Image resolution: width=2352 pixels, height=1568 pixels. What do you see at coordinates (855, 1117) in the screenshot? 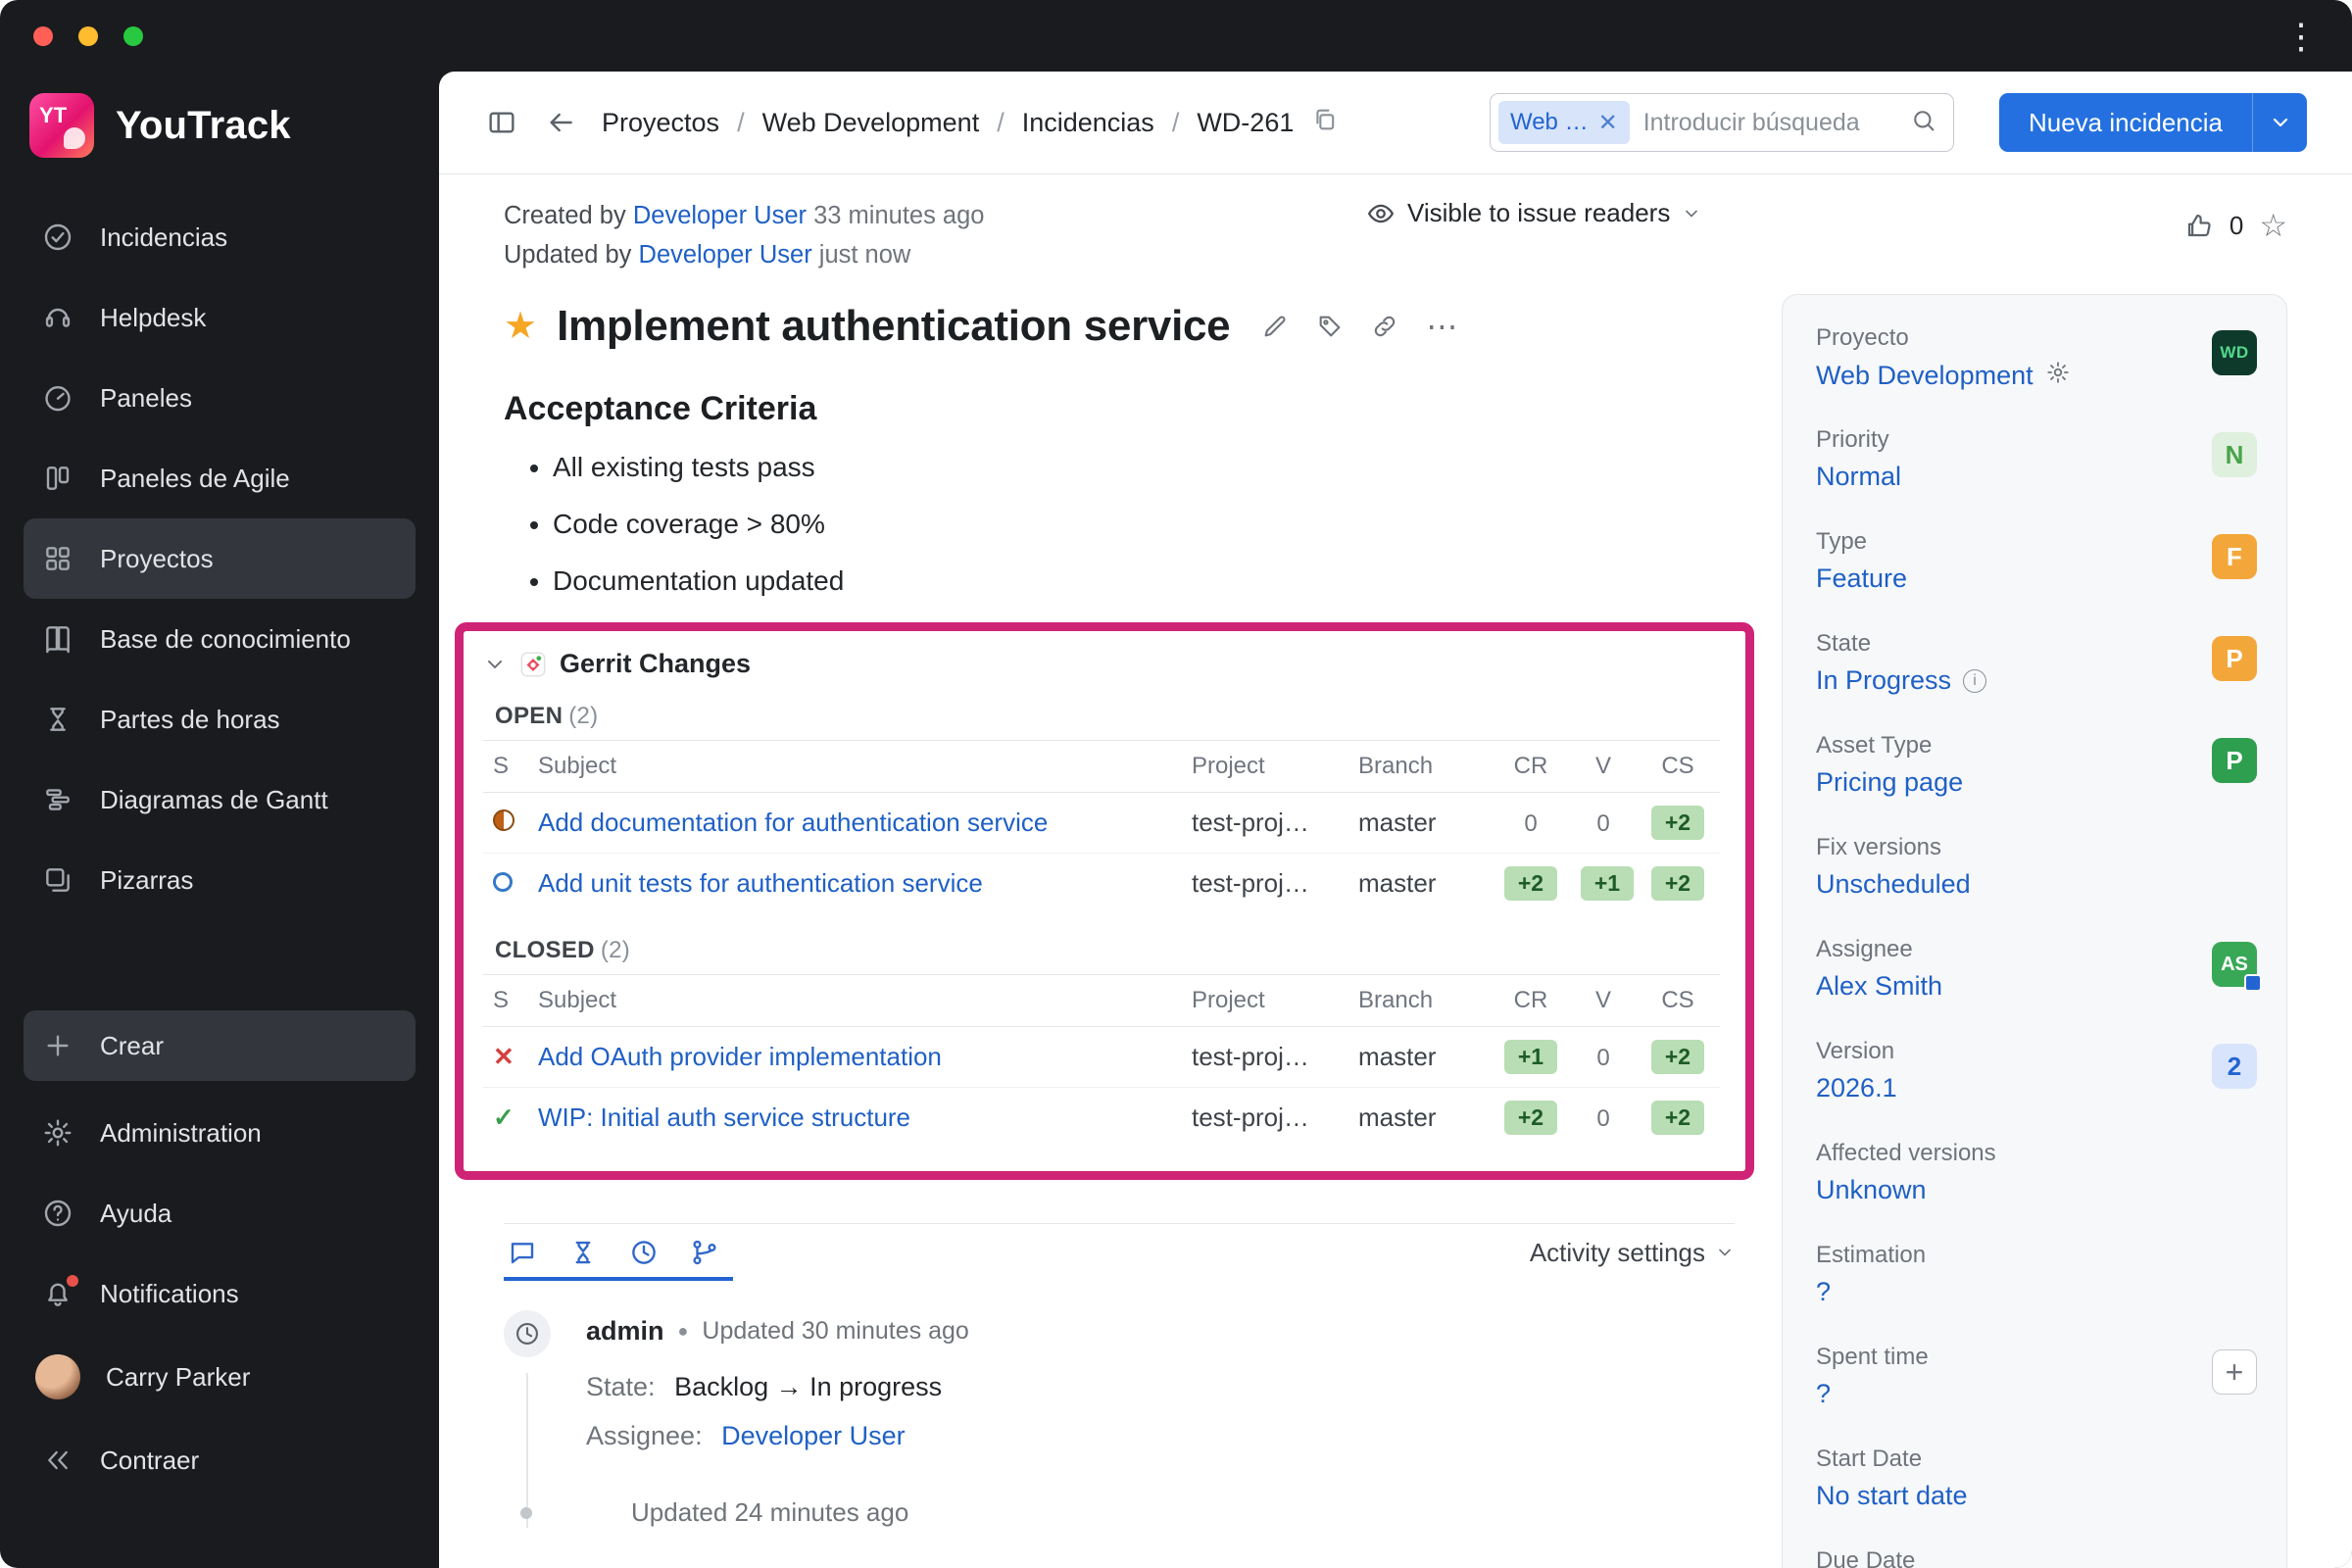
I see `change-subject-link: WIP: Initial auth service structure` at bounding box center [855, 1117].